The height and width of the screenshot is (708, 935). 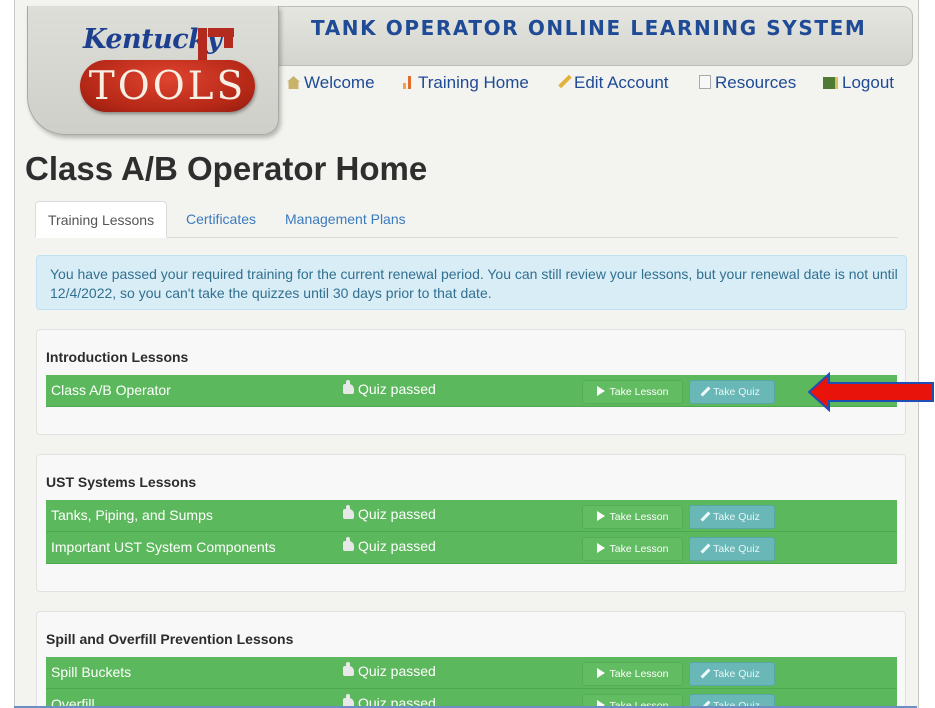 What do you see at coordinates (132, 515) in the screenshot?
I see `lesson-name: Tanks, Piping, and Sumps` at bounding box center [132, 515].